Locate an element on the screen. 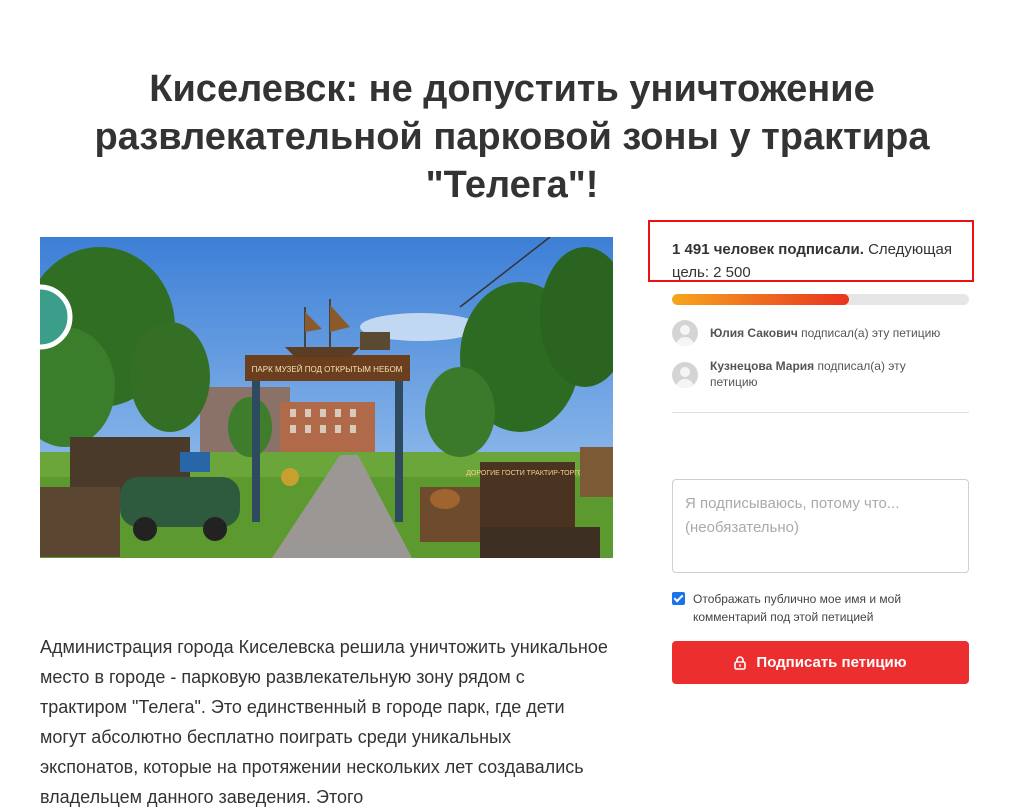 This screenshot has height=812, width=1024. sign-button-label: Подписать петицию is located at coordinates (831, 662).